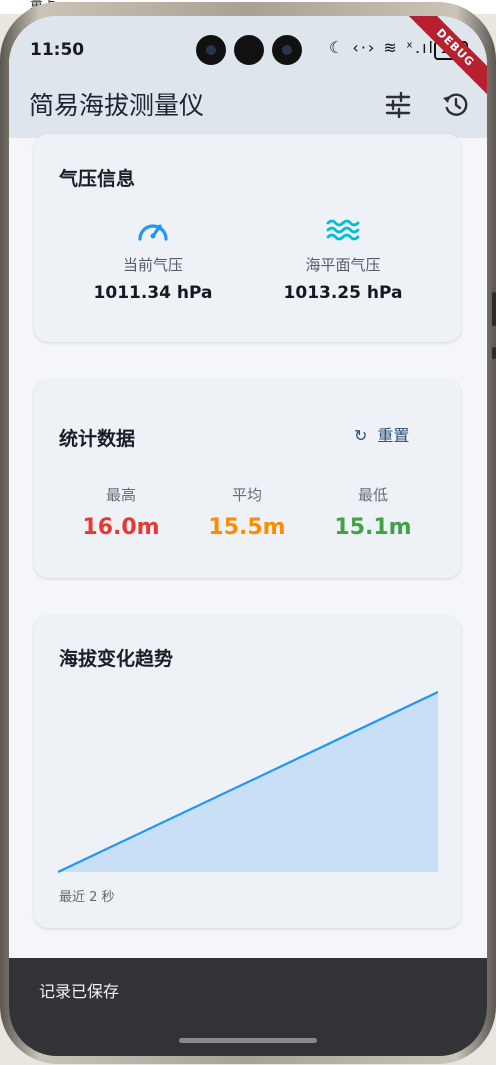 The height and width of the screenshot is (1065, 496). What do you see at coordinates (248, 77) in the screenshot?
I see `app-bar: 11:50 ☾ ‹·› ≋ ˣ.ıl 100 简易海拔测量仪` at bounding box center [248, 77].